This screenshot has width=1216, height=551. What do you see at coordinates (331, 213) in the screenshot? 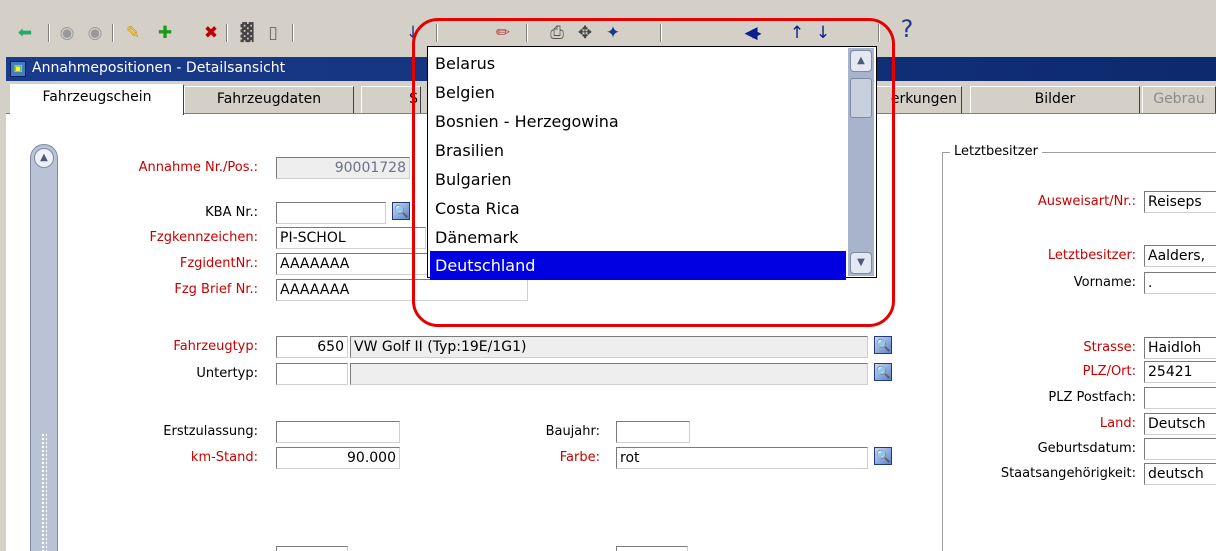
I see `kba-field` at bounding box center [331, 213].